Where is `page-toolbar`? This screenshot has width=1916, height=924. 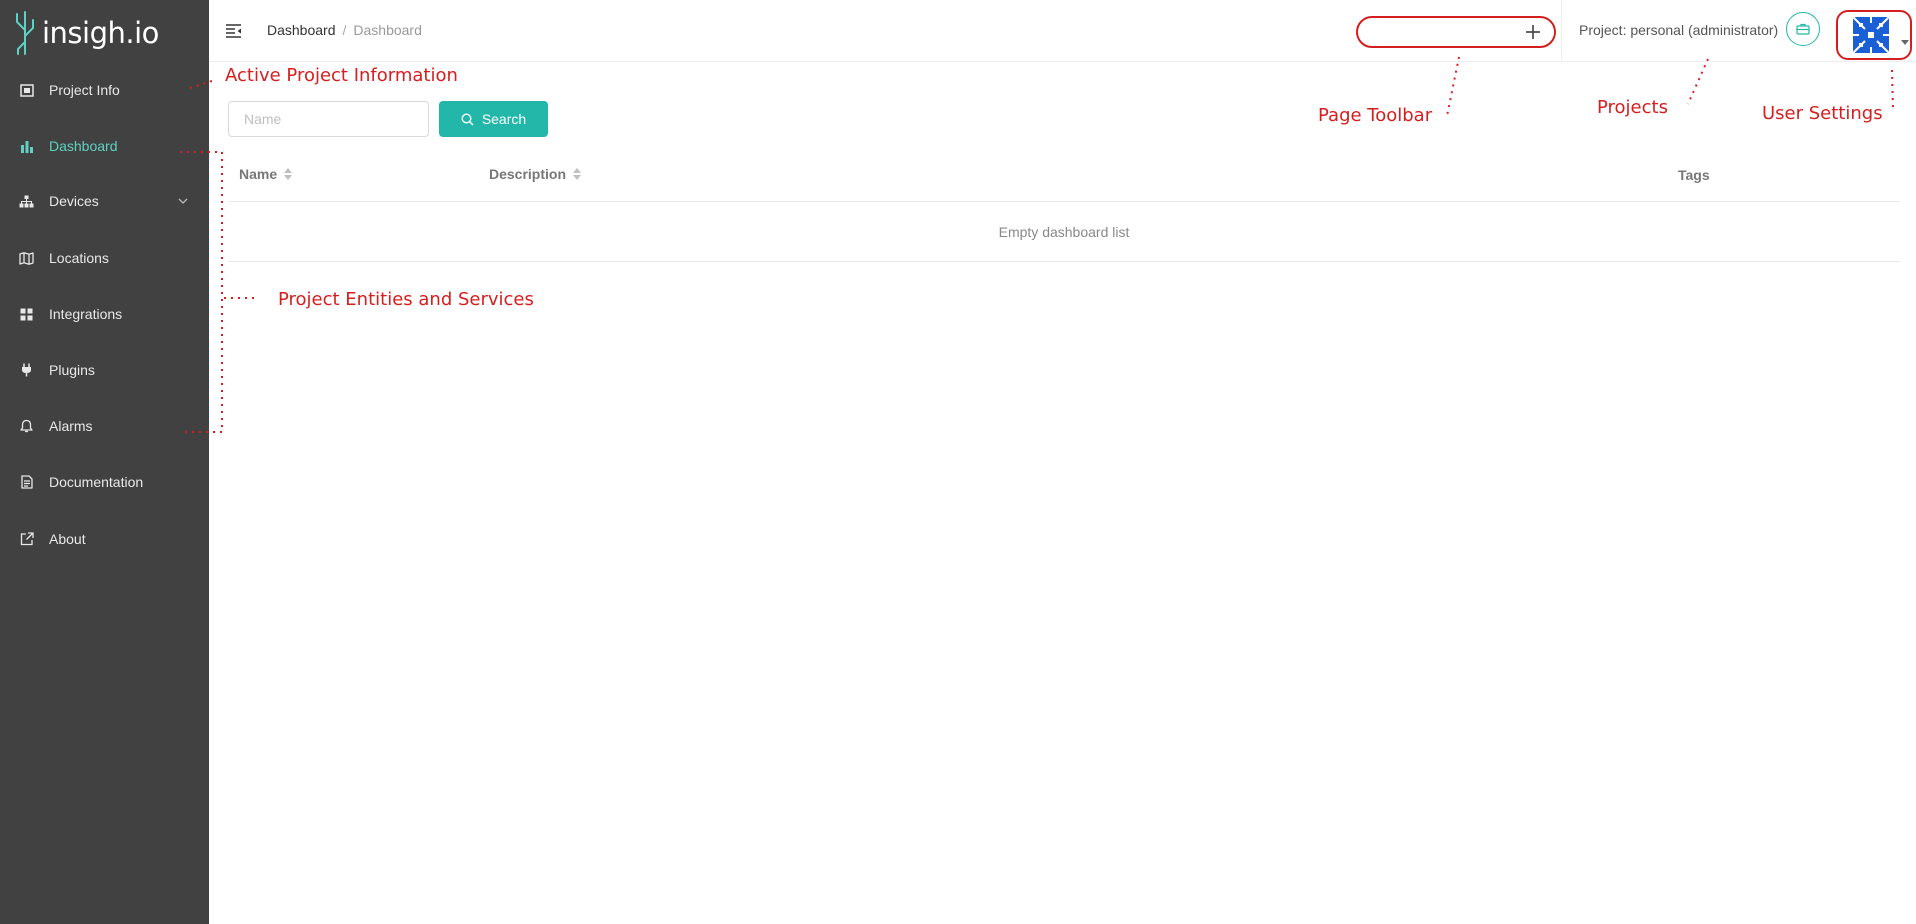
page-toolbar is located at coordinates (1456, 32).